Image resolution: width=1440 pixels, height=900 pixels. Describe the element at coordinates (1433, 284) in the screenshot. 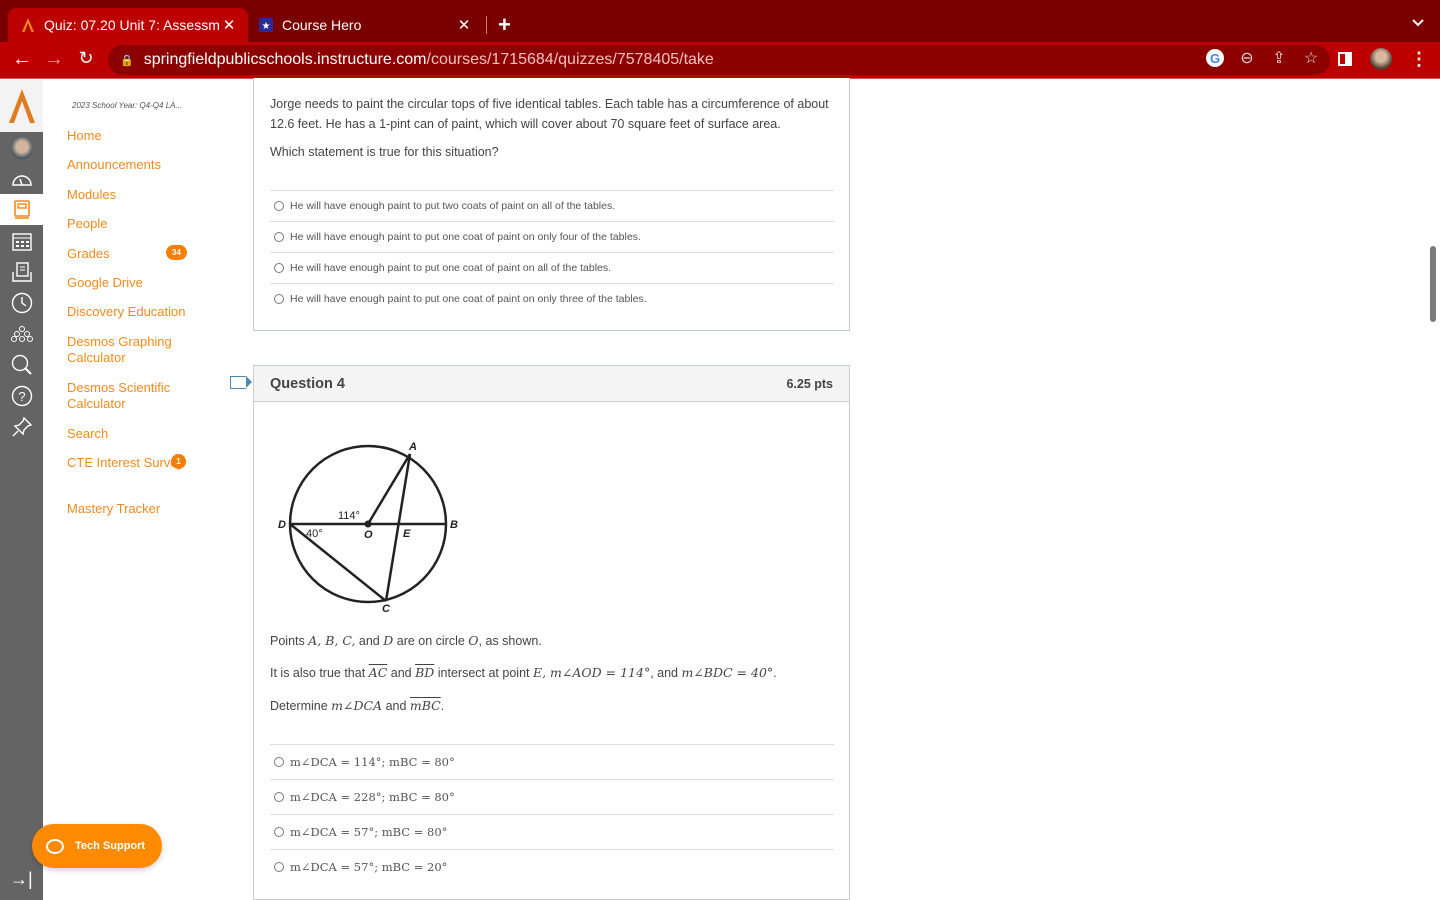

I see `page-scrollbar` at that location.